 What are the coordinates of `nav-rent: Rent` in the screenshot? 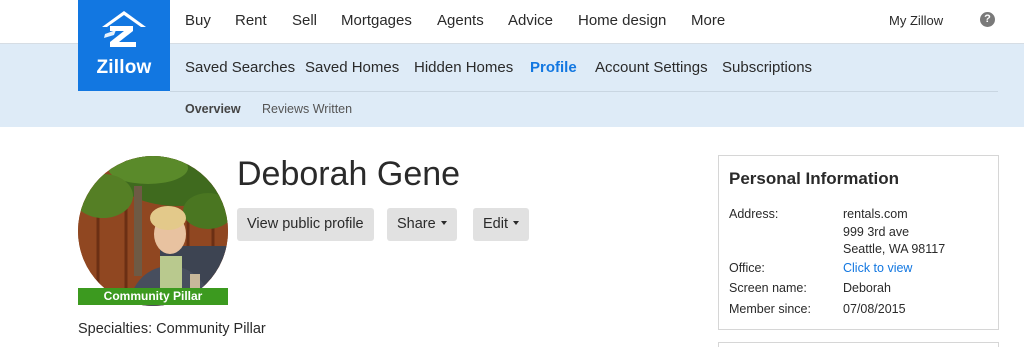 It's located at (251, 20).